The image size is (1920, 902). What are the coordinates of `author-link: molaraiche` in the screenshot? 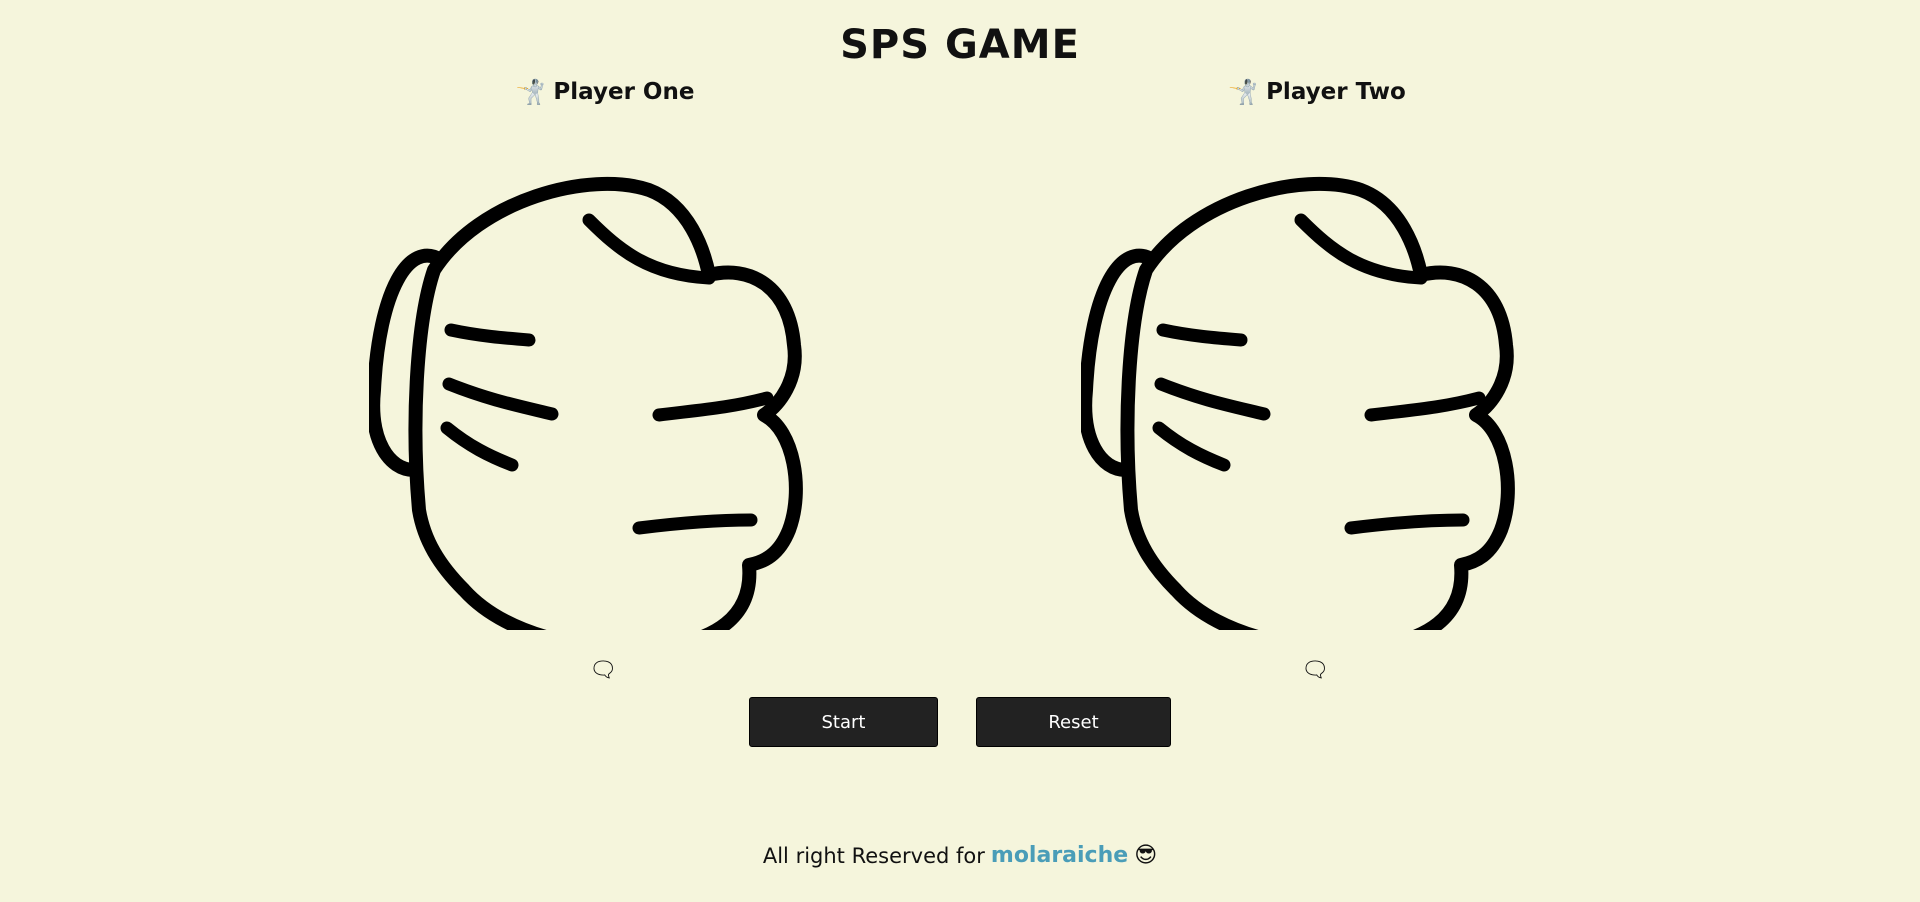 It's located at (1059, 855).